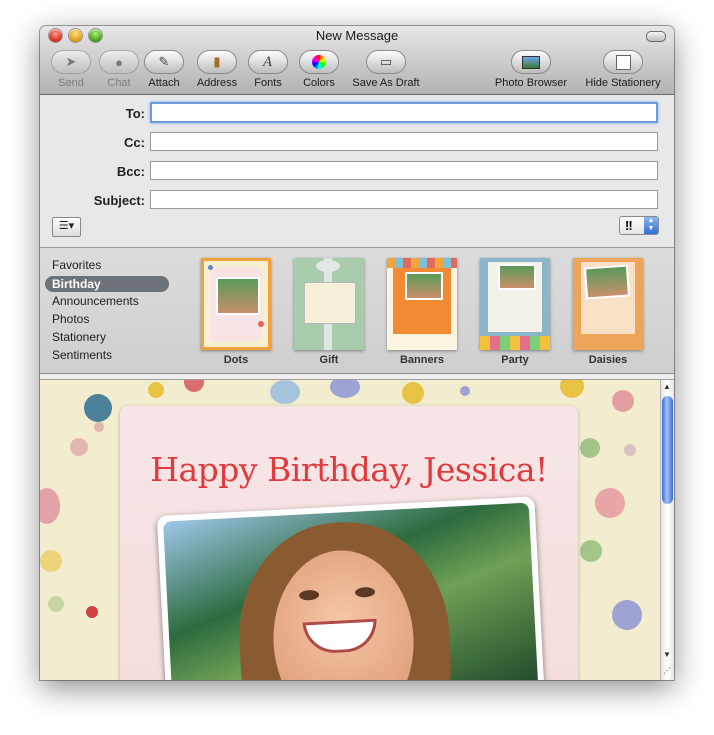 The width and height of the screenshot is (714, 735). Describe the element at coordinates (515, 360) in the screenshot. I see `template-name-party: Party` at that location.